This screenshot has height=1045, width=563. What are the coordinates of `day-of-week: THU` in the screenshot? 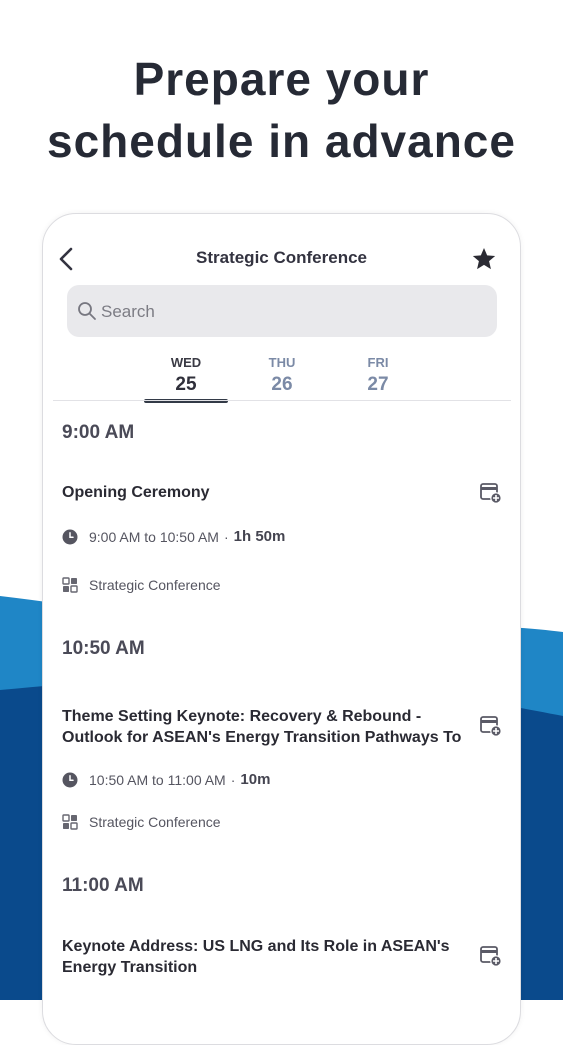 It's located at (282, 362).